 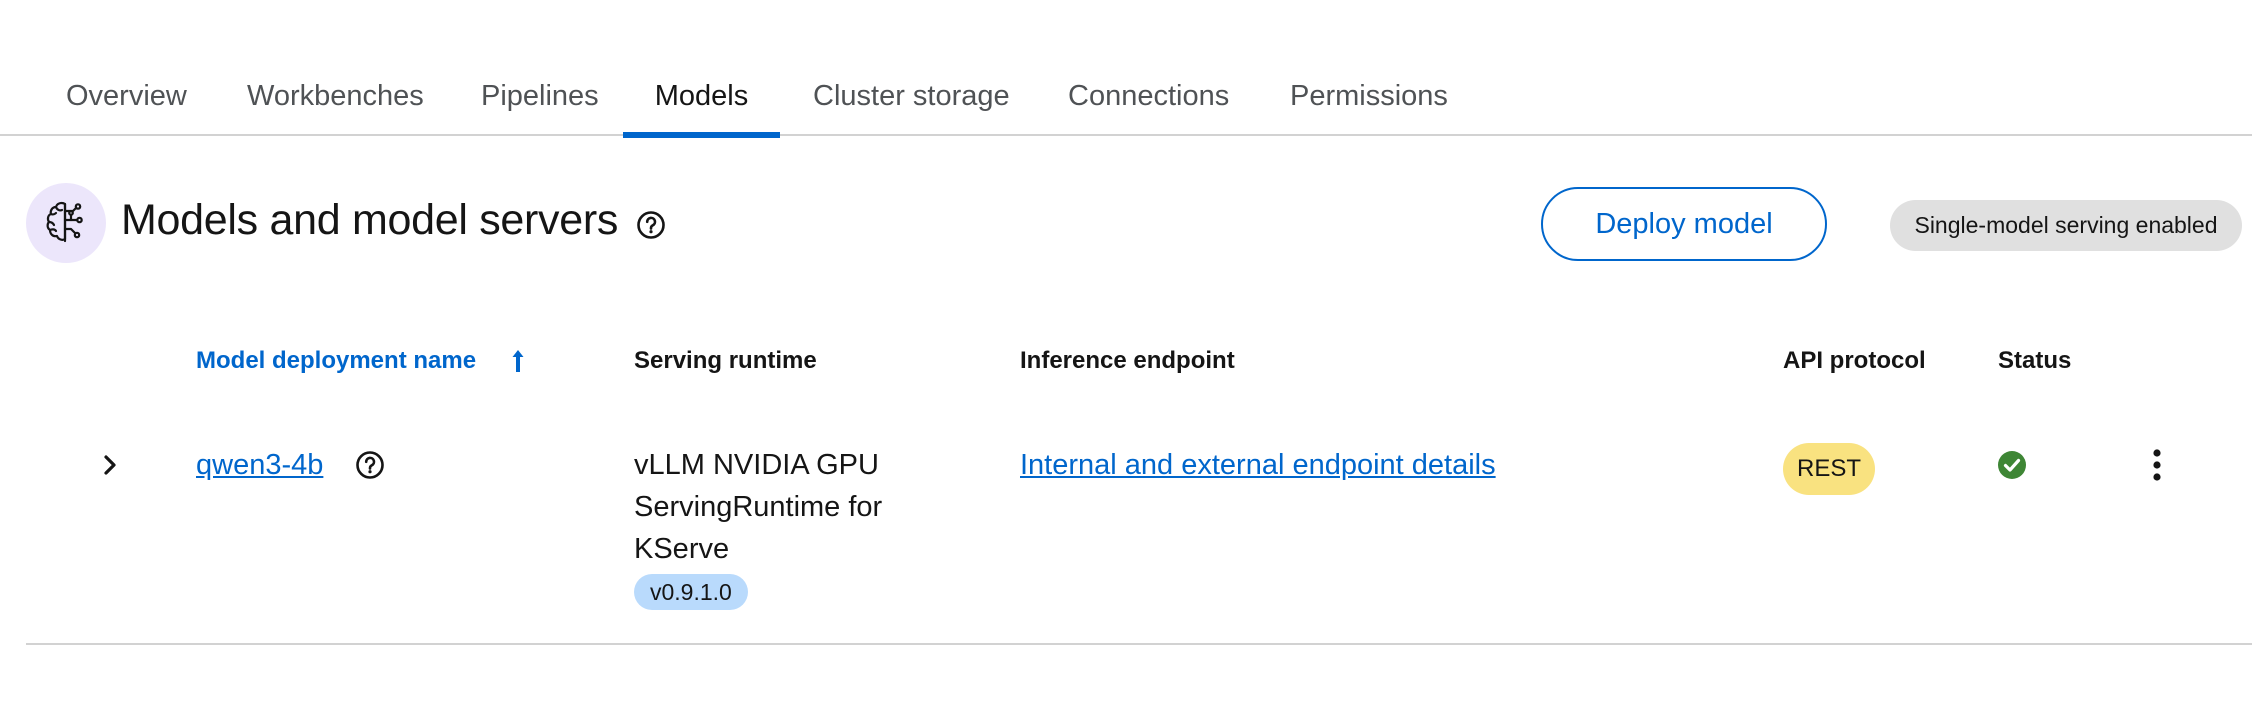 I want to click on tab-connections: Connections, so click(x=1148, y=96).